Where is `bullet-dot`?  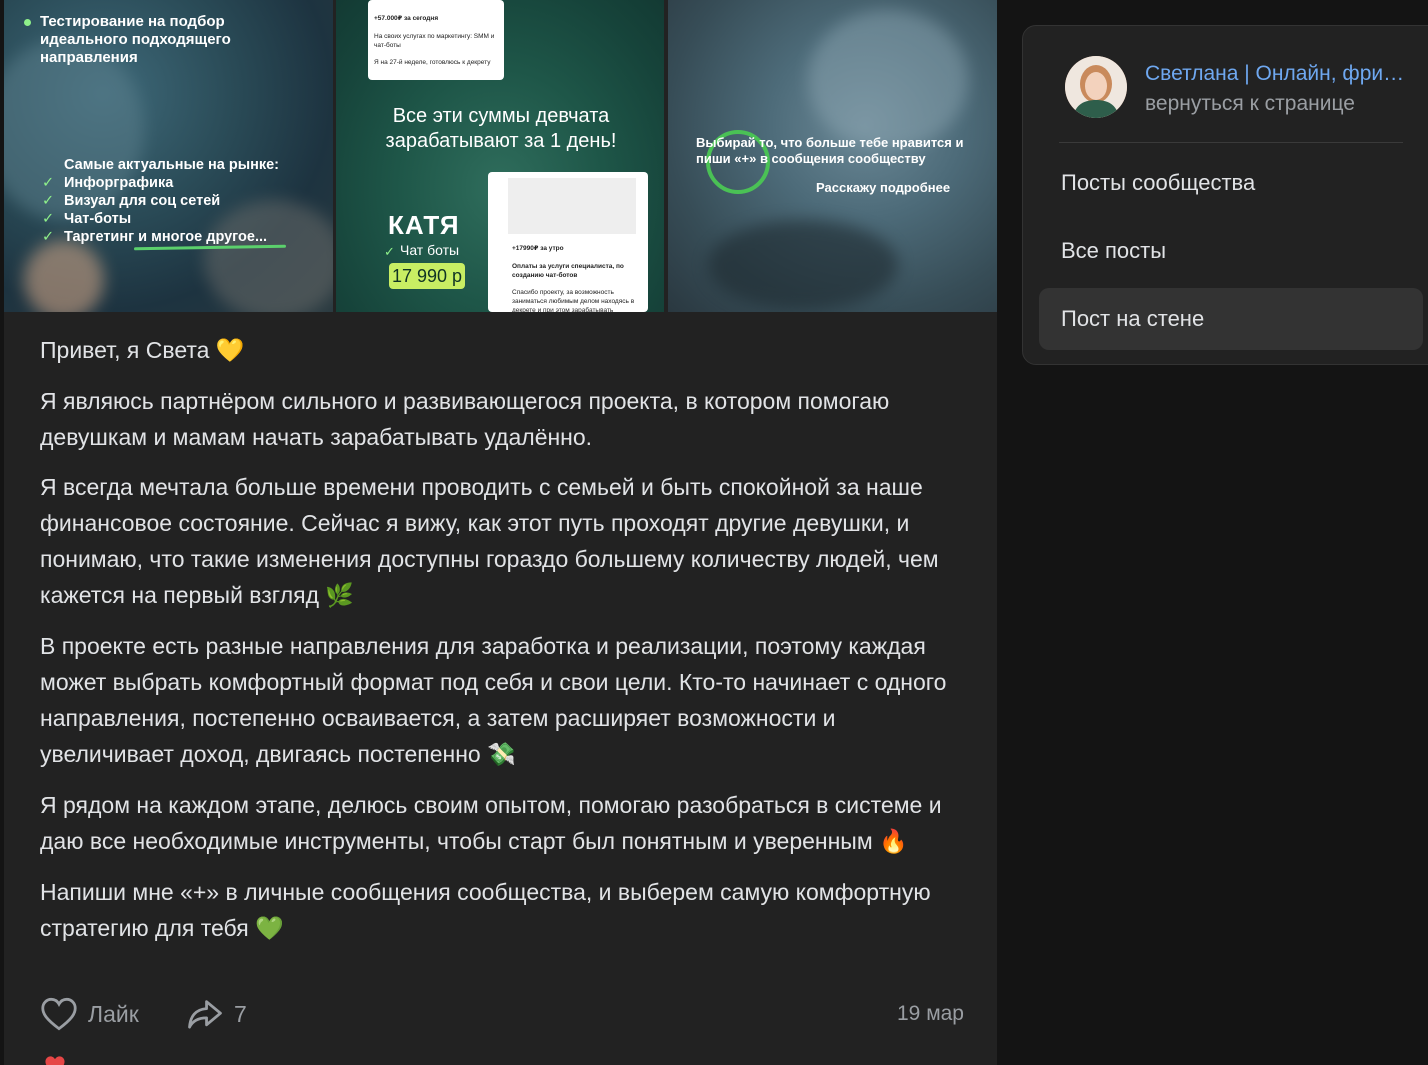
bullet-dot is located at coordinates (27, 22).